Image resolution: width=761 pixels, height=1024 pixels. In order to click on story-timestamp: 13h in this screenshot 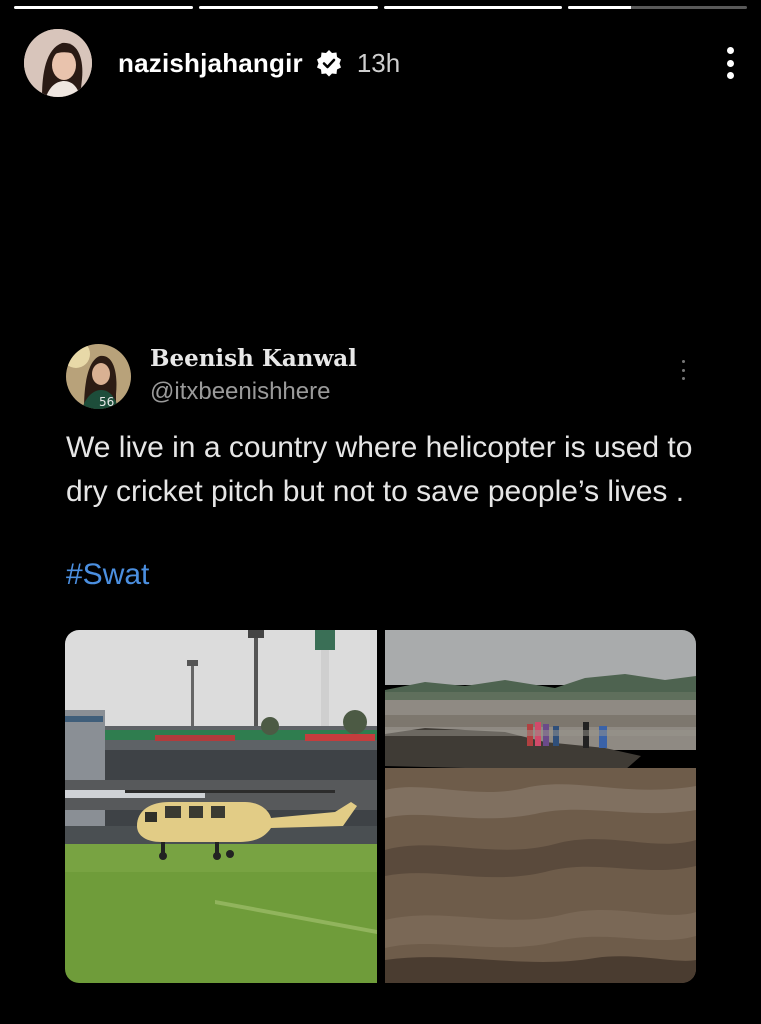, I will do `click(378, 62)`.